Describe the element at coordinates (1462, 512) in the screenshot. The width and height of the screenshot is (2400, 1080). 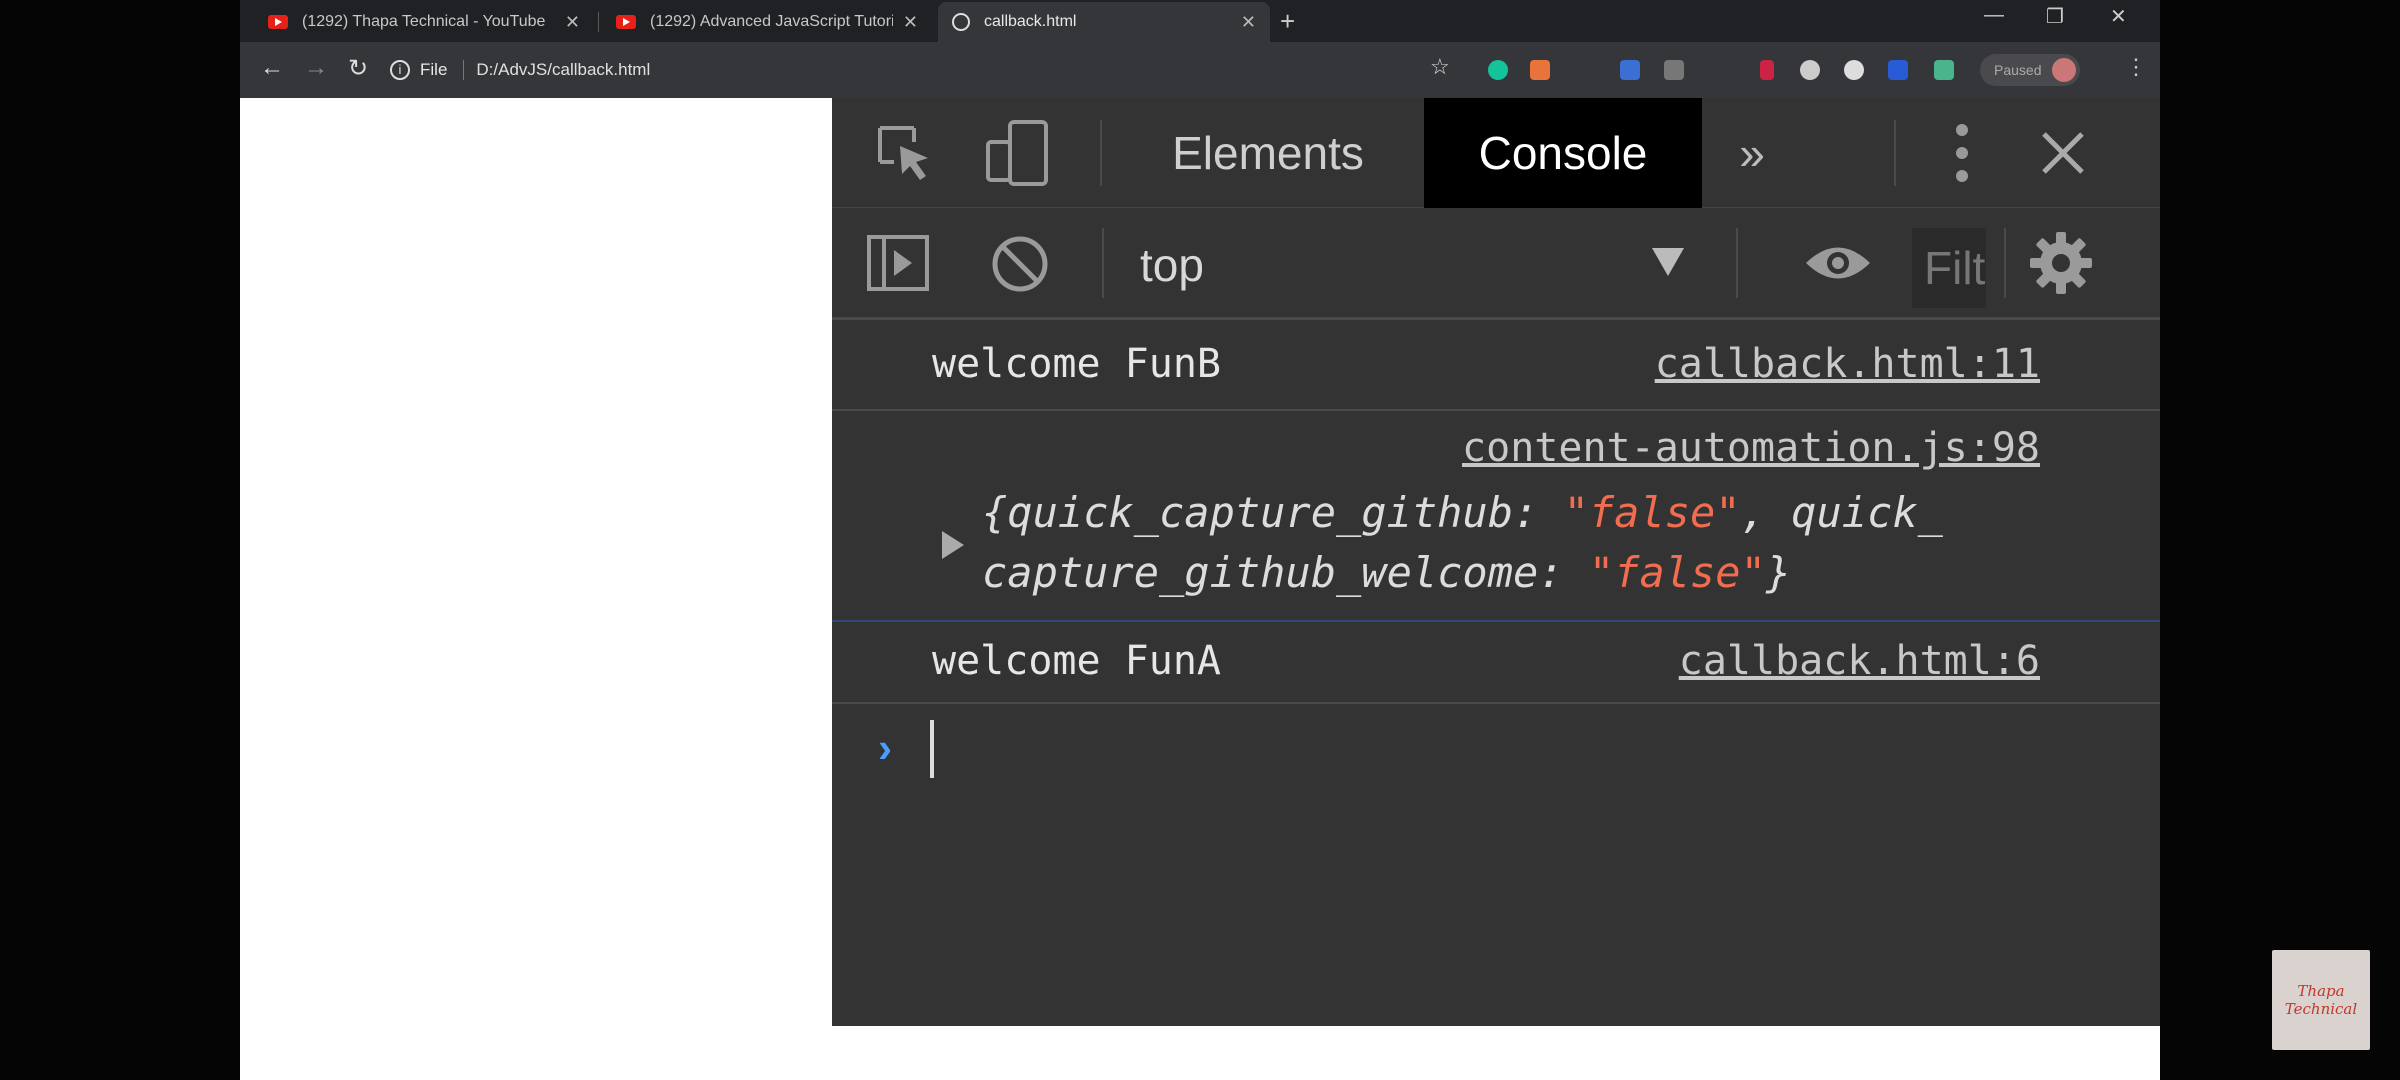
I see `object-line-1: {quick_capture_github: "false", quick_` at that location.